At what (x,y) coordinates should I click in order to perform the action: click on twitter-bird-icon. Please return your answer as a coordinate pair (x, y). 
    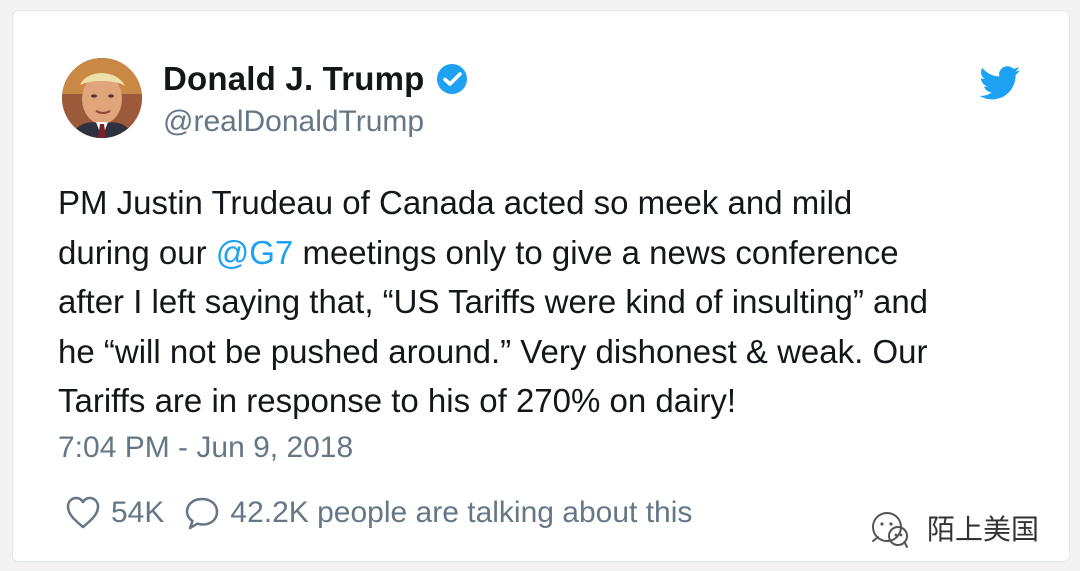
    Looking at the image, I should click on (1000, 84).